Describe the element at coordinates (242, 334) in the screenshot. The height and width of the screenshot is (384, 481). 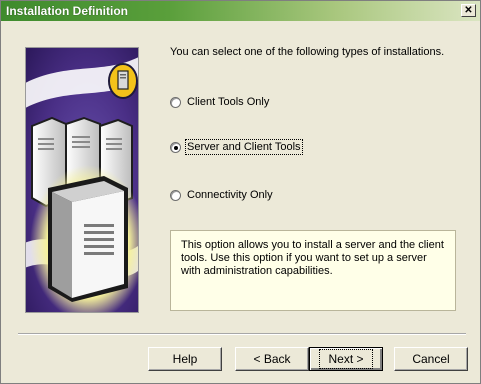
I see `separator-highlight` at that location.